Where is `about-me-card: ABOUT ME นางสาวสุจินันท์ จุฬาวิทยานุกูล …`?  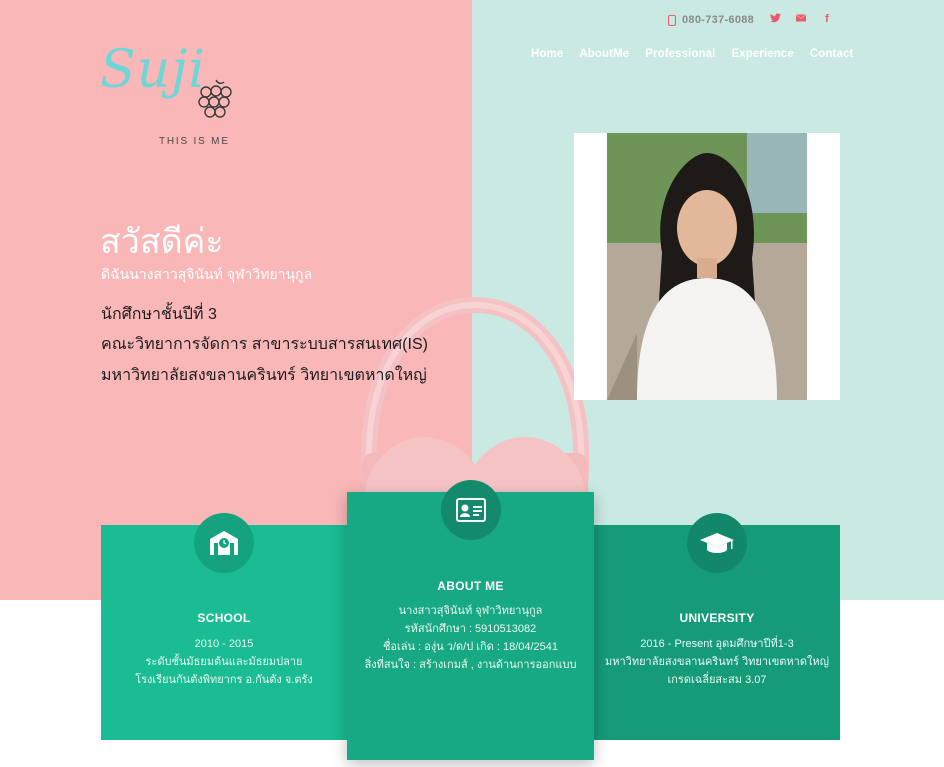 about-me-card: ABOUT ME นางสาวสุจินันท์ จุฬาวิทยานุกูล … is located at coordinates (470, 620).